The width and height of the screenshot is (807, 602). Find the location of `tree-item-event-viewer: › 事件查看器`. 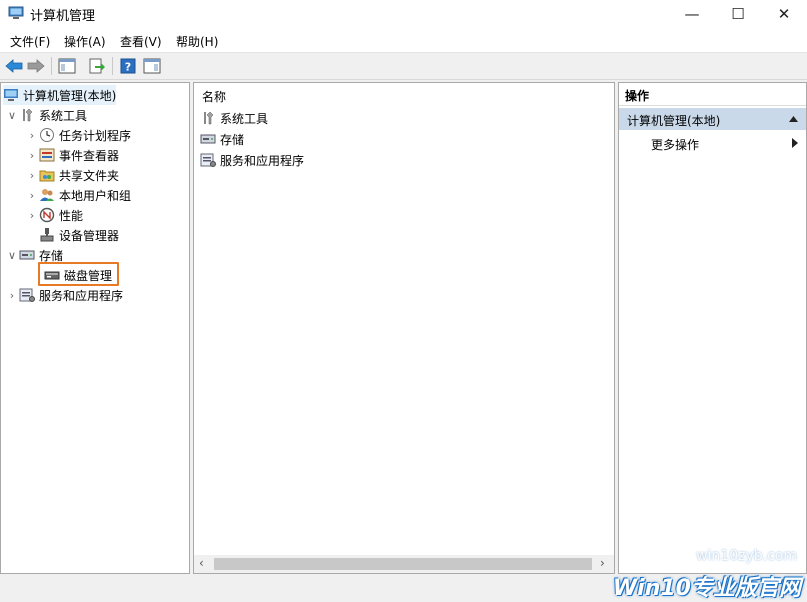

tree-item-event-viewer: › 事件查看器 is located at coordinates (72, 155).